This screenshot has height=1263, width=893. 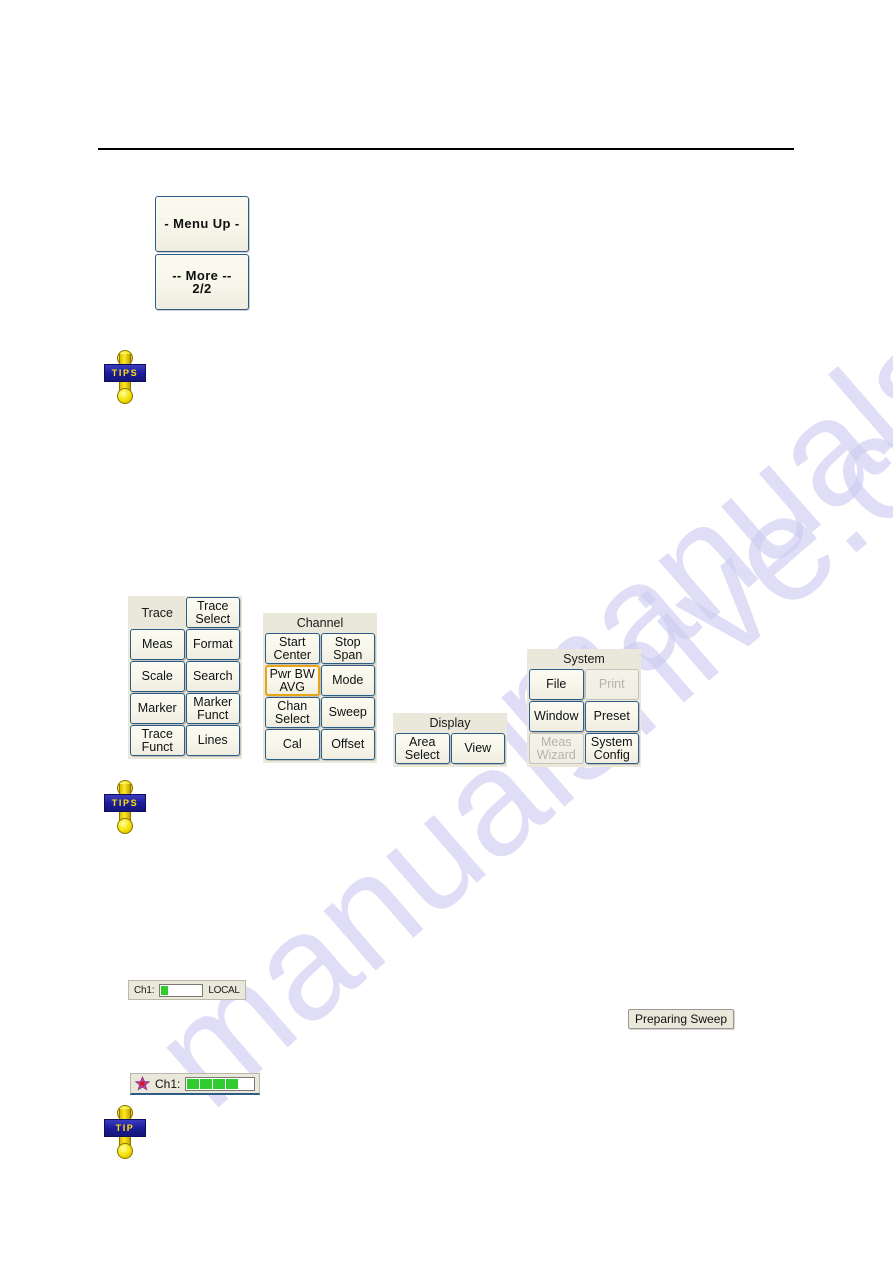 I want to click on menu-up-label: - Menu Up -, so click(x=202, y=224).